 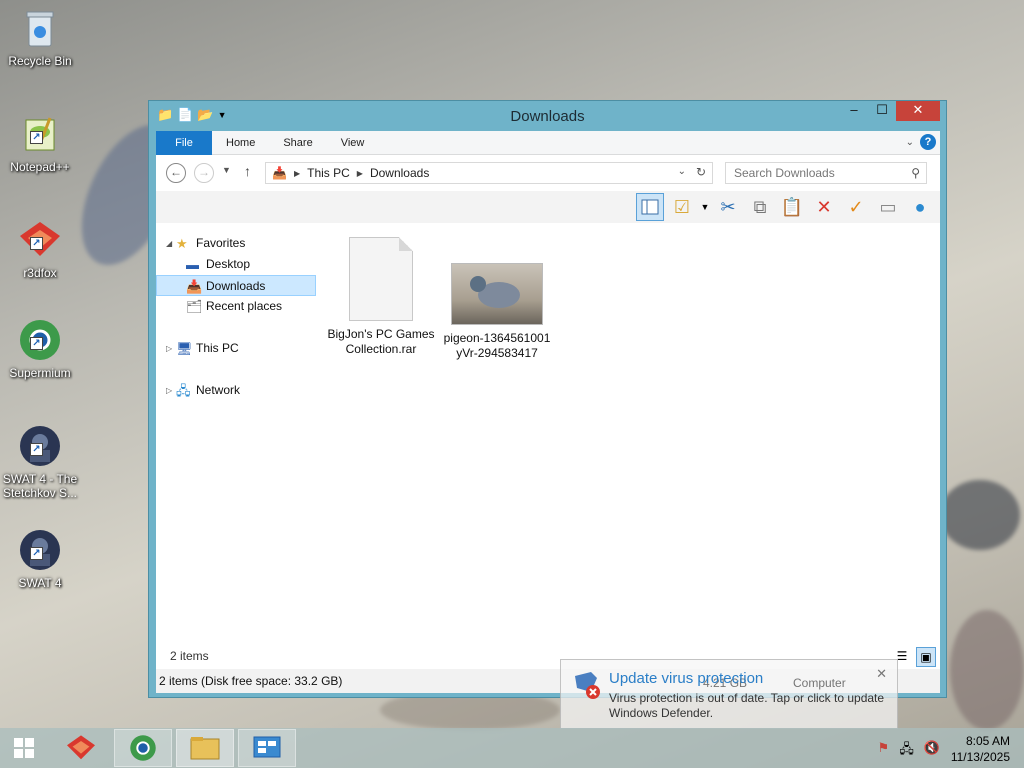 What do you see at coordinates (328, 173) in the screenshot?
I see `breadcrumb-this-pc: This PC` at bounding box center [328, 173].